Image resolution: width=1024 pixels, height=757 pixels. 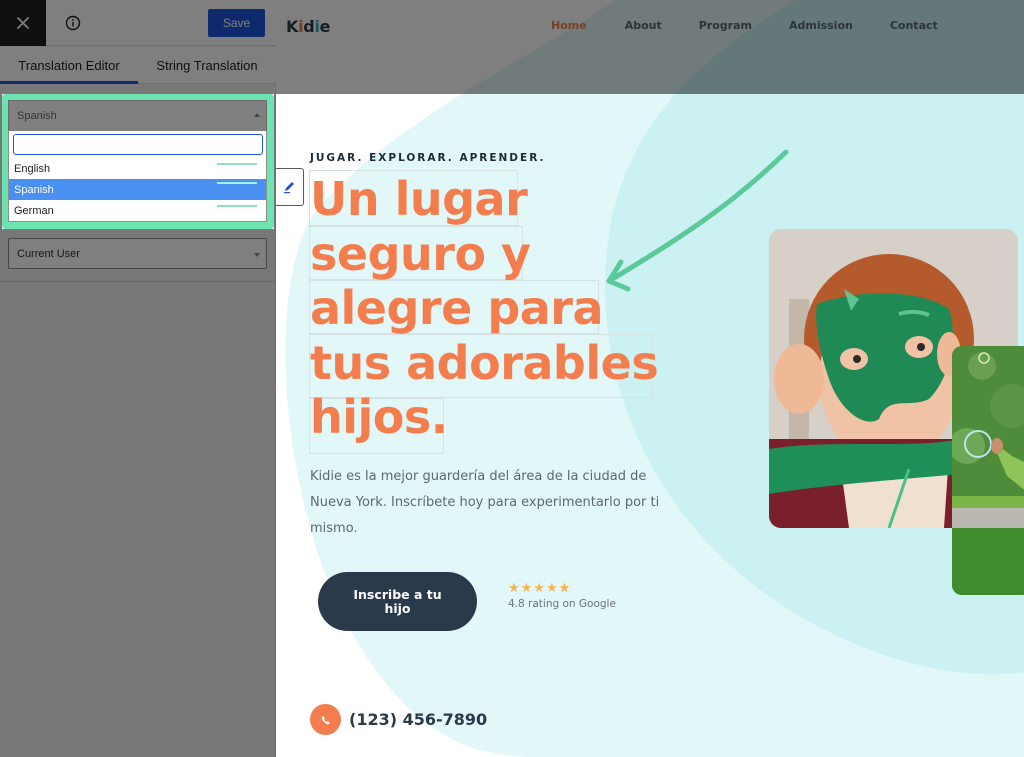 What do you see at coordinates (137, 115) in the screenshot?
I see `language-select: Spanish` at bounding box center [137, 115].